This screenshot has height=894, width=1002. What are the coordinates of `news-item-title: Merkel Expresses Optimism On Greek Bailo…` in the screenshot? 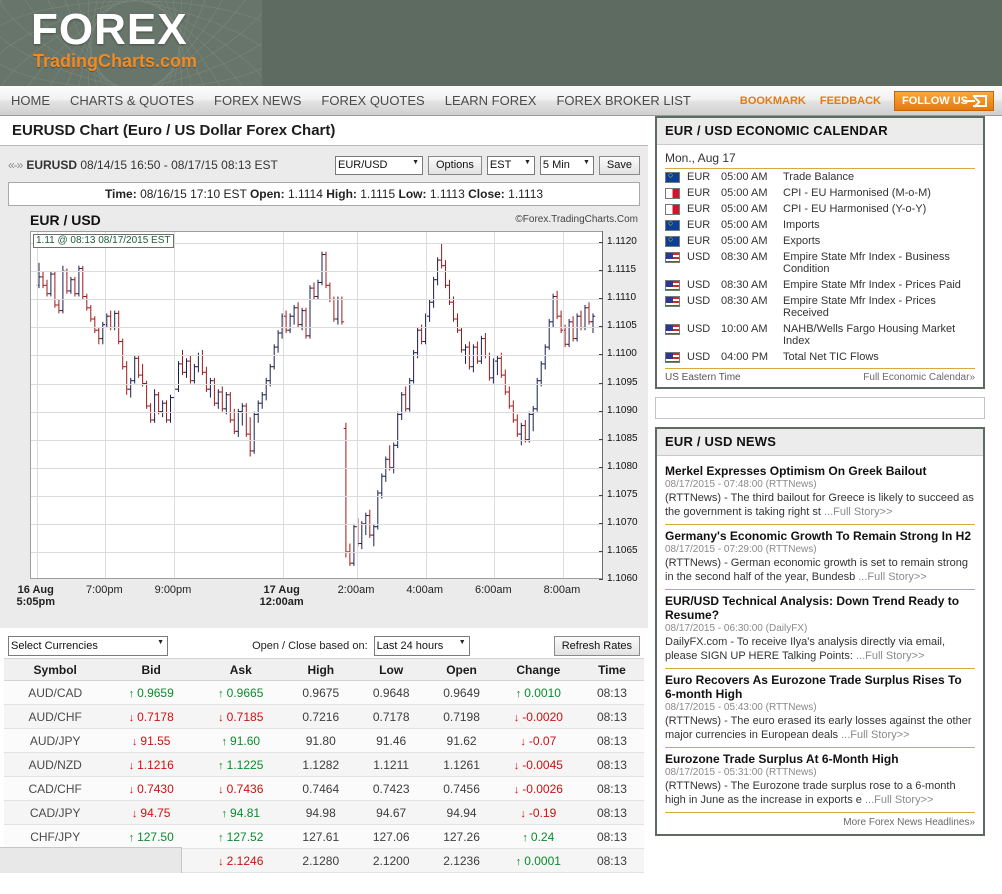 It's located at (820, 471).